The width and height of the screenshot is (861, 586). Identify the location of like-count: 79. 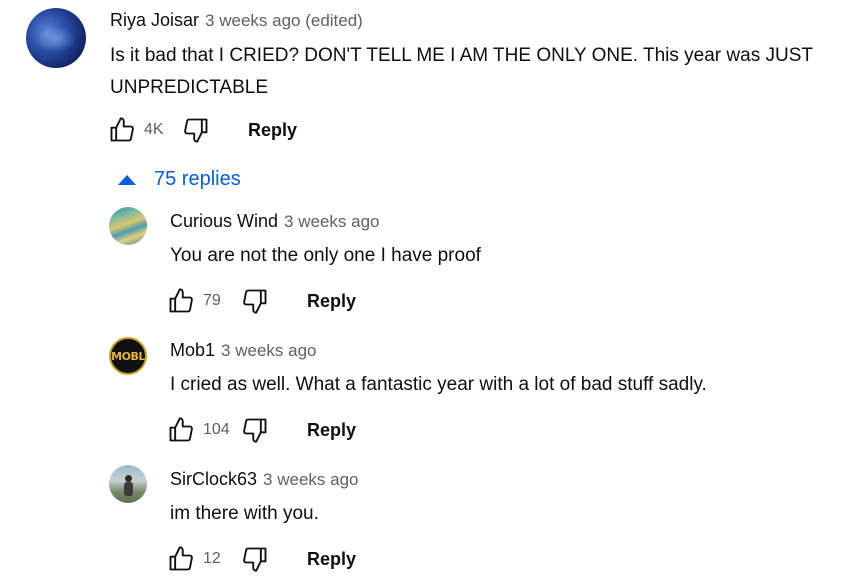
(212, 300).